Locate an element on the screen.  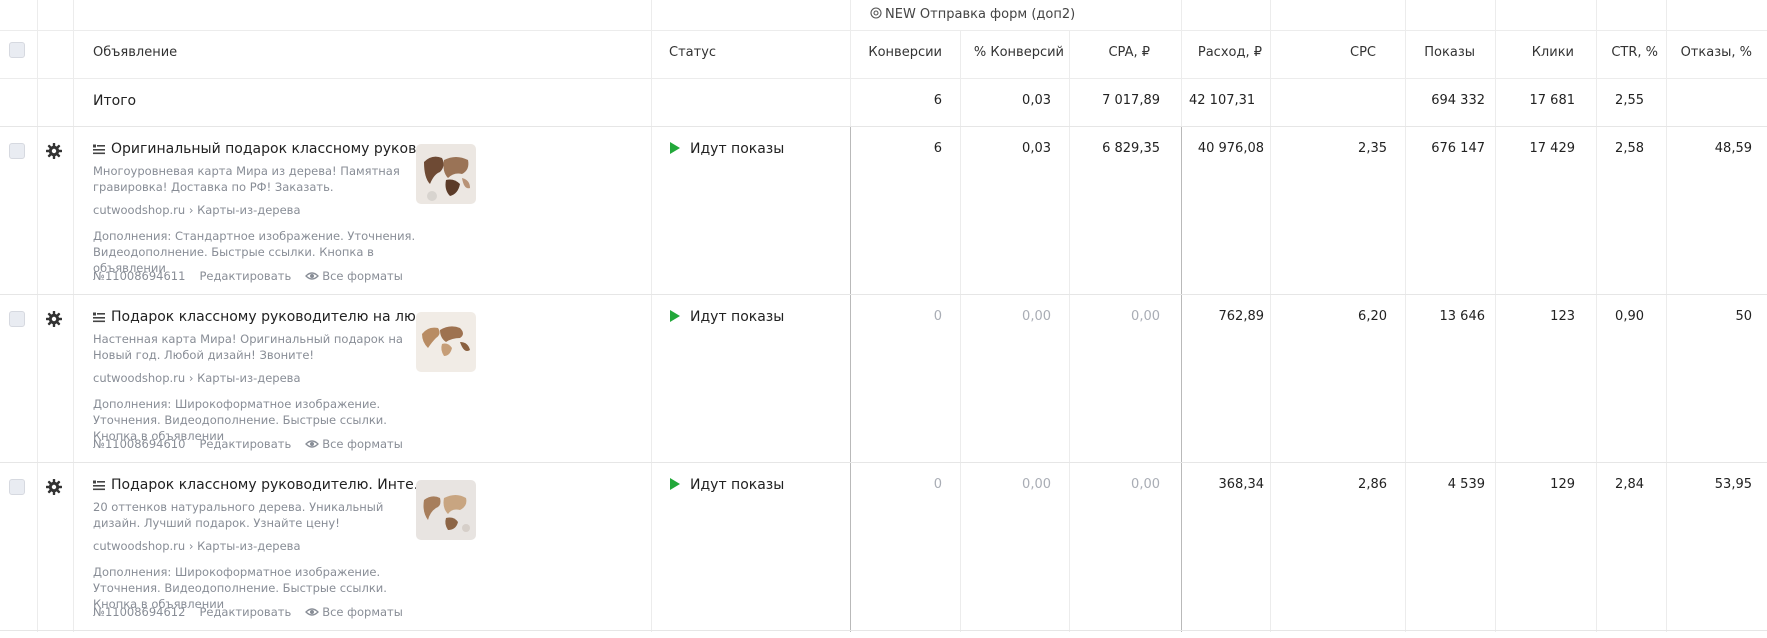
col-header-conv-pct: % Конверсий is located at coordinates (1019, 52).